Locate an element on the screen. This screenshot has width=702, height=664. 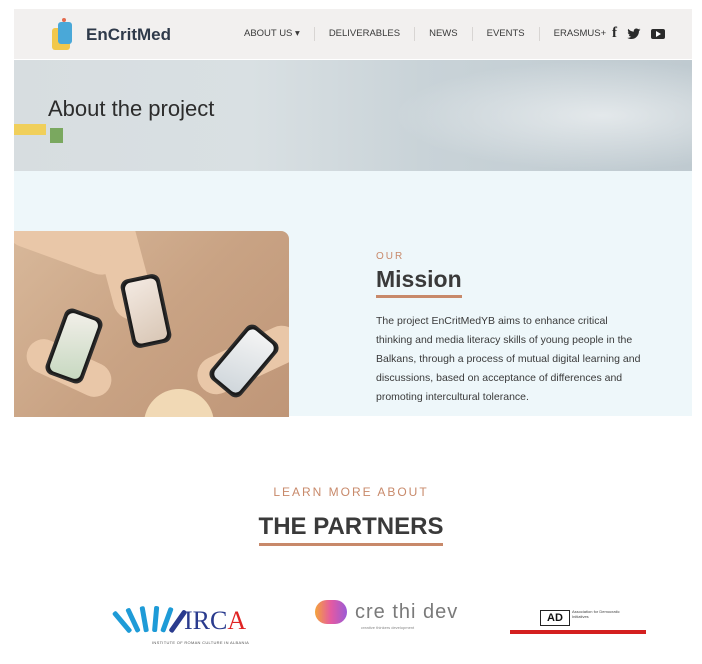
brain-icon is located at coordinates (331, 612).